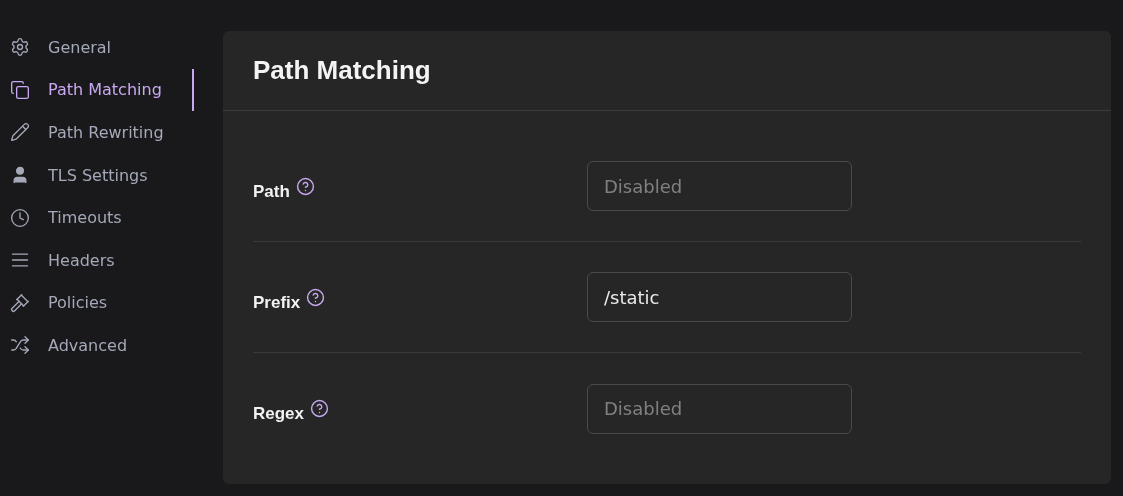  What do you see at coordinates (20, 89) in the screenshot?
I see `copy-icon` at bounding box center [20, 89].